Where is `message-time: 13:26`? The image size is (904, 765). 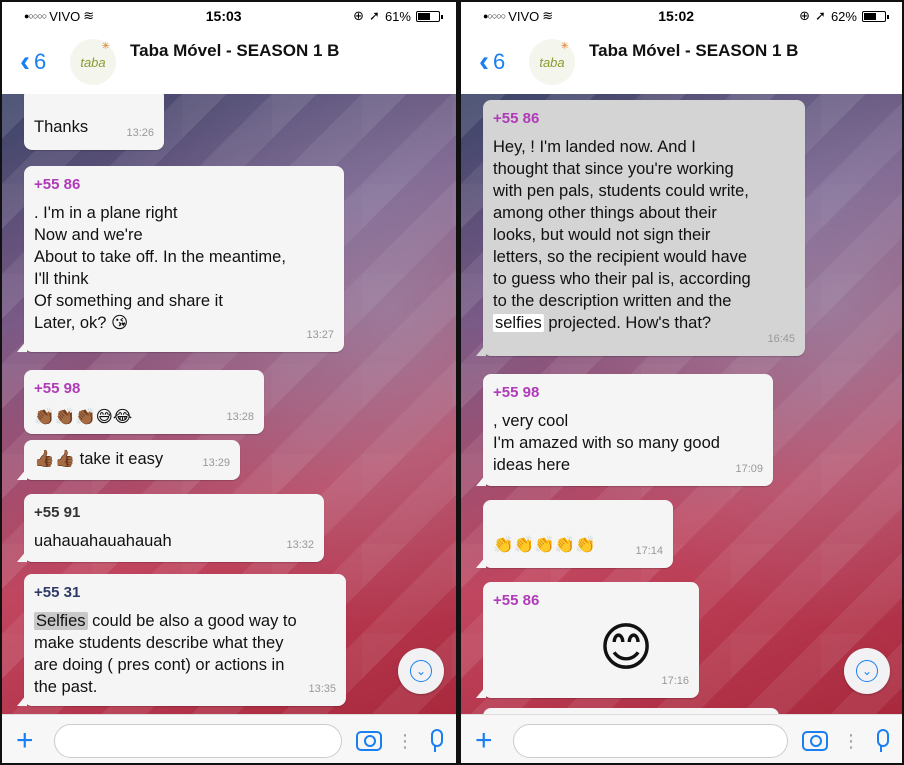
message-time: 13:26 is located at coordinates (140, 133).